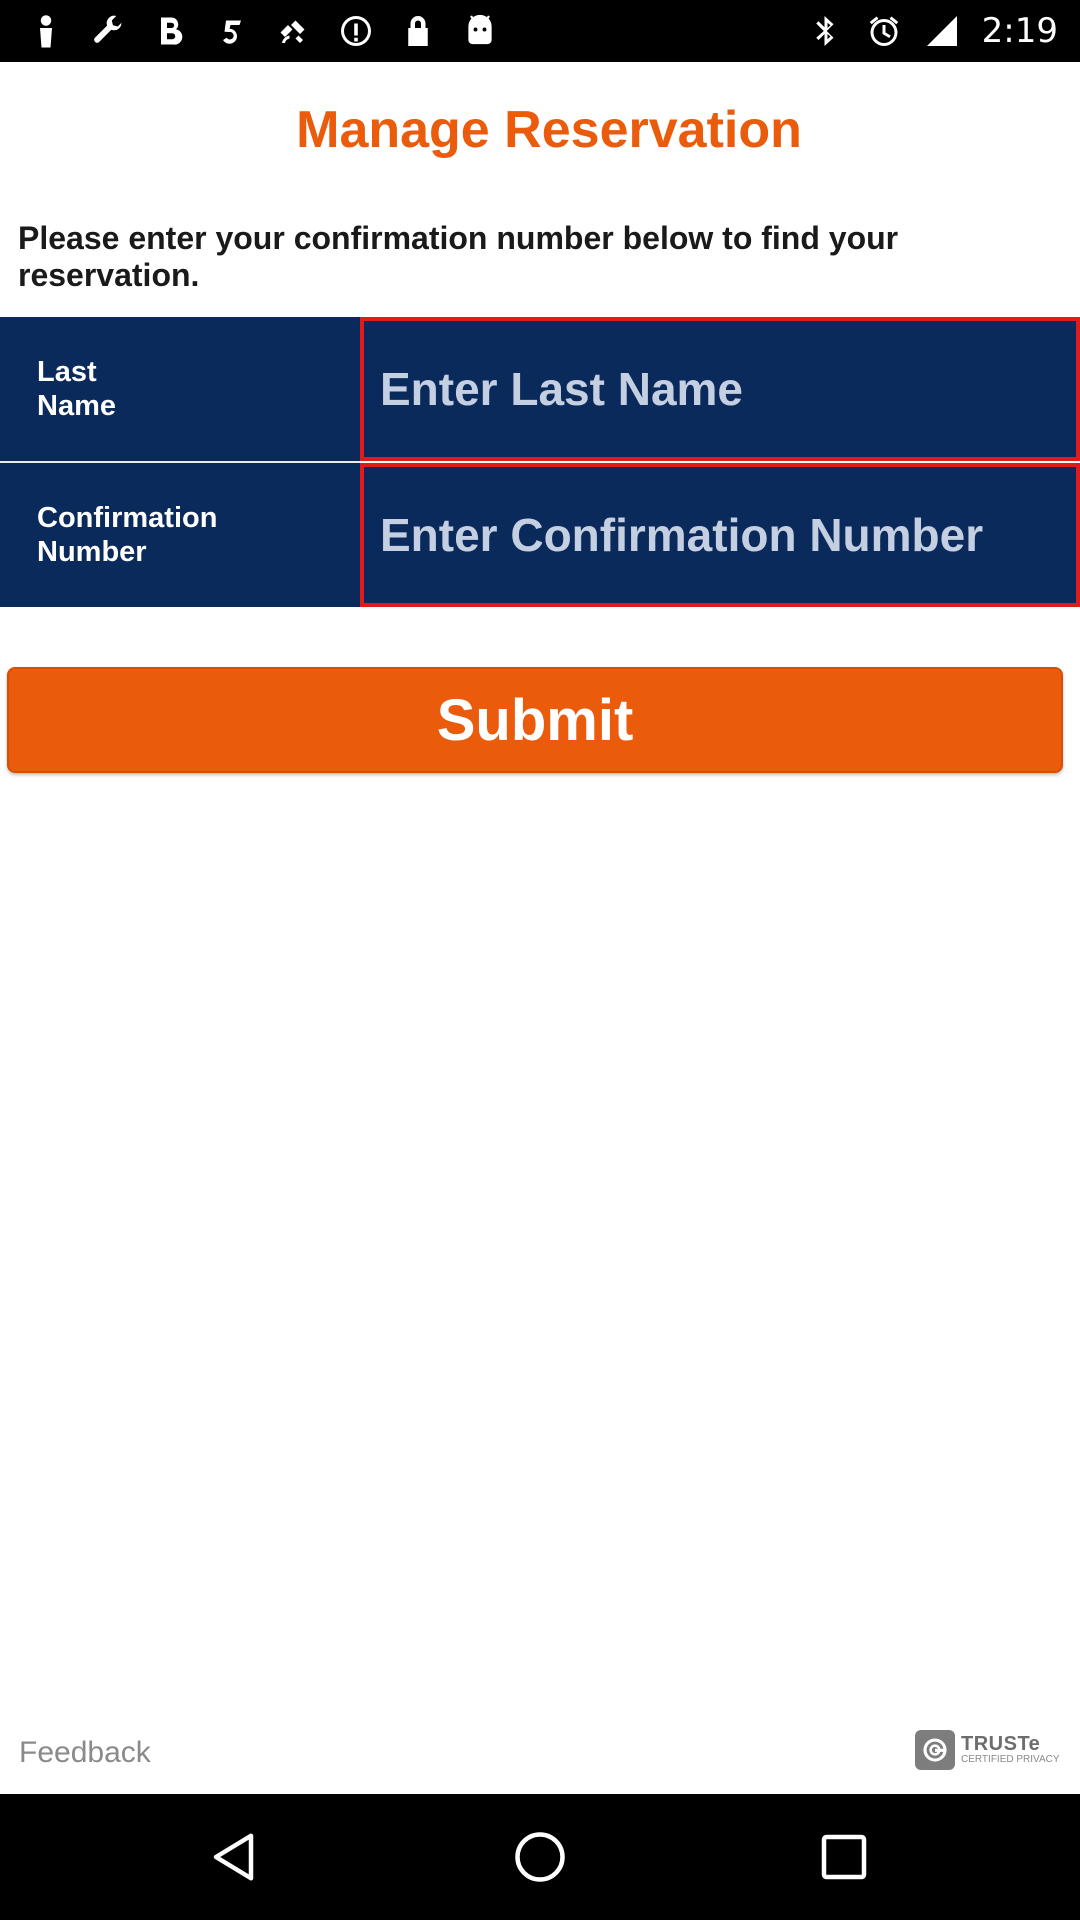 The height and width of the screenshot is (1920, 1080). Describe the element at coordinates (540, 31) in the screenshot. I see `status-bar: 2:19` at that location.